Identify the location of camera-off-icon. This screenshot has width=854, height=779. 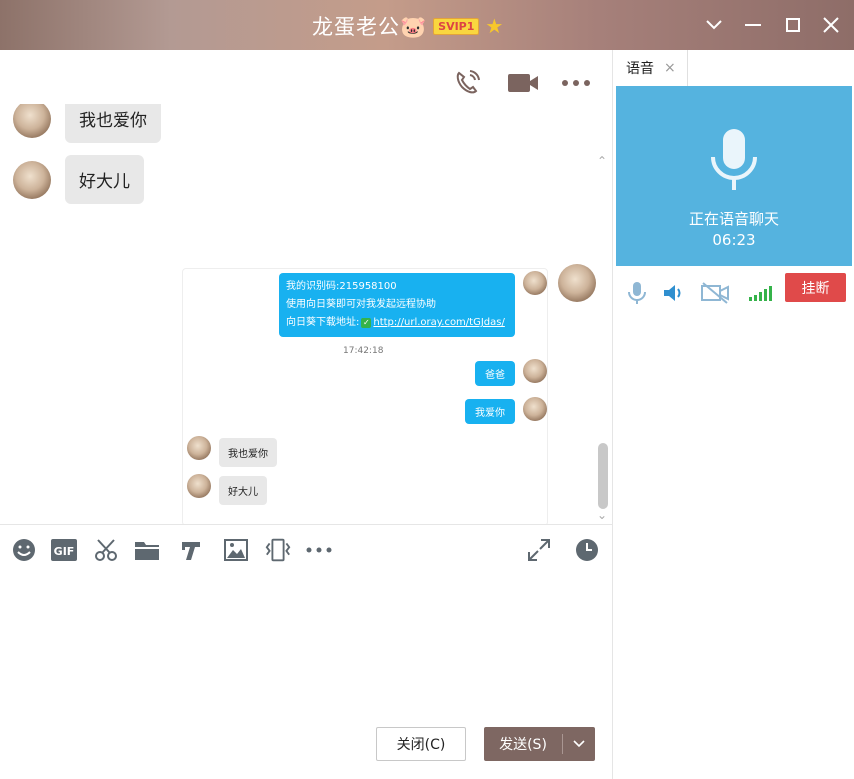
(715, 293).